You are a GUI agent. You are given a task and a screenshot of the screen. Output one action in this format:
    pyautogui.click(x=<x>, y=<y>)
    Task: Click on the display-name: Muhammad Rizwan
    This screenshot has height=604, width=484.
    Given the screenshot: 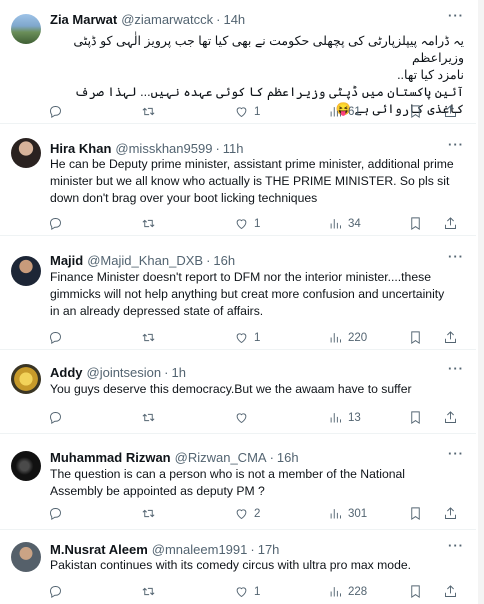 What is the action you would take?
    pyautogui.click(x=110, y=457)
    